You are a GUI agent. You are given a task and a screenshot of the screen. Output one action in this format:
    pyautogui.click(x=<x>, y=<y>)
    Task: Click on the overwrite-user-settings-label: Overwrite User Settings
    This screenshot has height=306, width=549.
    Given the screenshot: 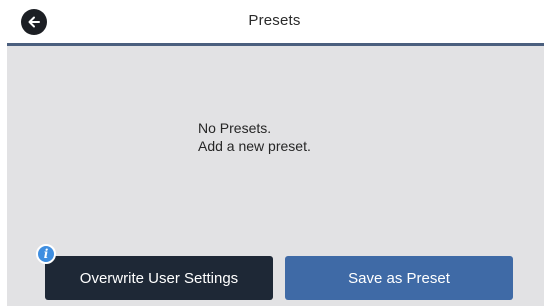 What is the action you would take?
    pyautogui.click(x=159, y=278)
    